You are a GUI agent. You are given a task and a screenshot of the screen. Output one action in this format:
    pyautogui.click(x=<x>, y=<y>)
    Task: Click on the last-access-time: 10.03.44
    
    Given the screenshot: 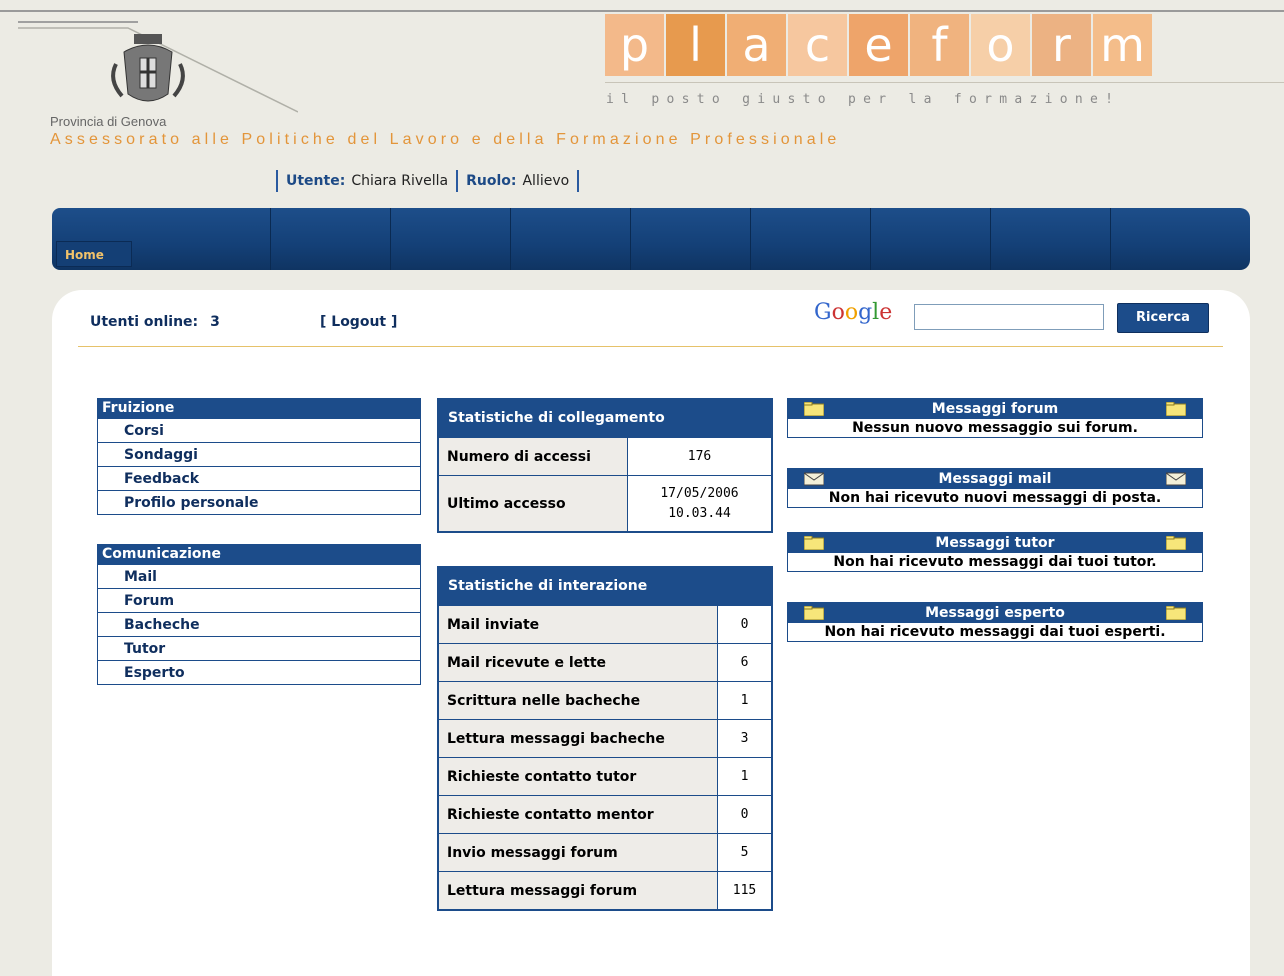 What is the action you would take?
    pyautogui.click(x=699, y=513)
    